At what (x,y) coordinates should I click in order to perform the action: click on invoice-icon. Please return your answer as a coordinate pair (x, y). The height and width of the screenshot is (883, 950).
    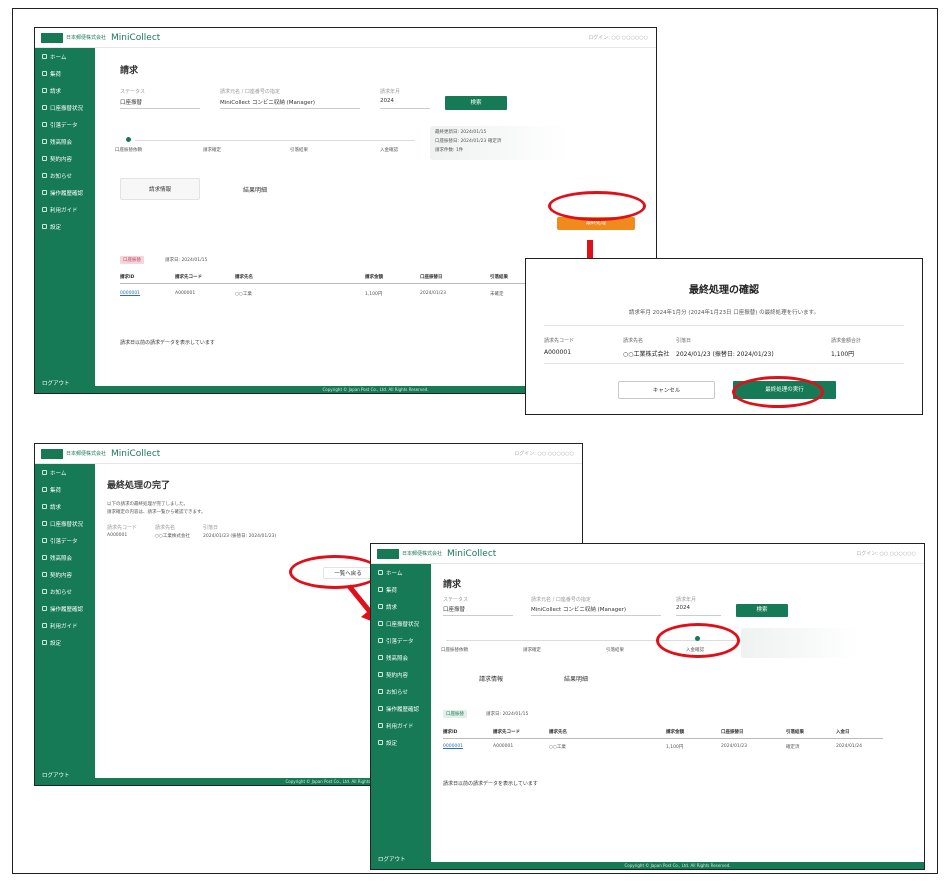
    Looking at the image, I should click on (44, 90).